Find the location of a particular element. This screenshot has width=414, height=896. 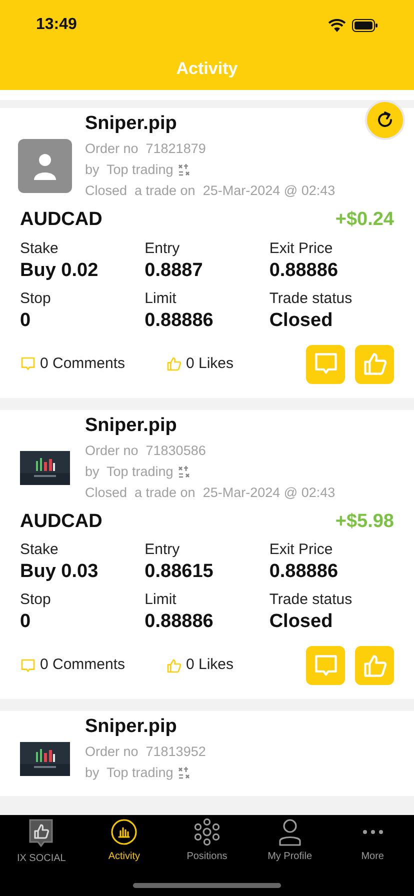

field-value: 0.88615 is located at coordinates (179, 572).